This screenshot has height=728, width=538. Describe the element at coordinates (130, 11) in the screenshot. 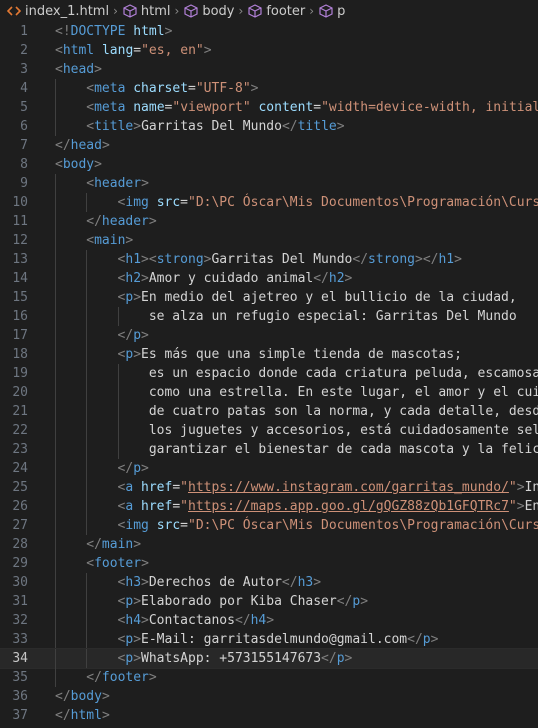

I see `element-cube-icon` at that location.